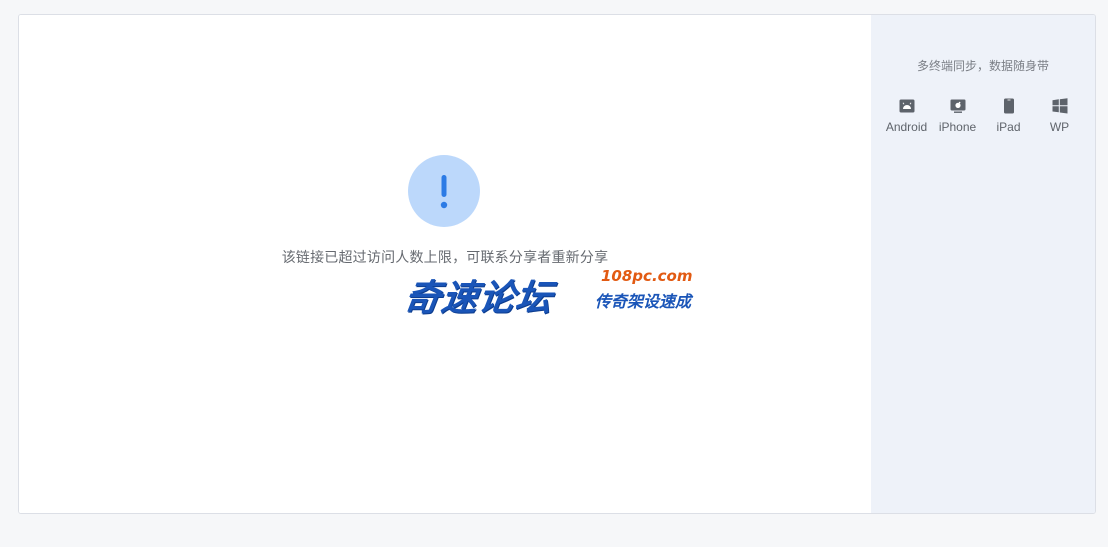  What do you see at coordinates (1008, 127) in the screenshot?
I see `platform-label: iPad` at bounding box center [1008, 127].